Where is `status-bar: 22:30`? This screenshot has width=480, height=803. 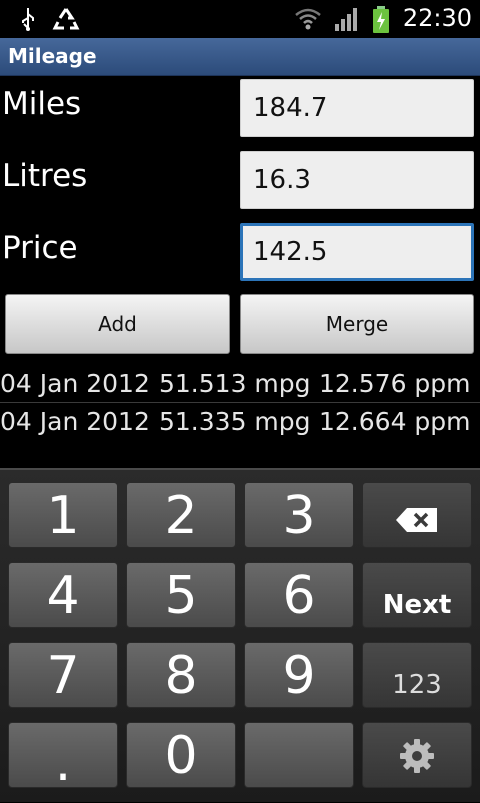
status-bar: 22:30 is located at coordinates (240, 19).